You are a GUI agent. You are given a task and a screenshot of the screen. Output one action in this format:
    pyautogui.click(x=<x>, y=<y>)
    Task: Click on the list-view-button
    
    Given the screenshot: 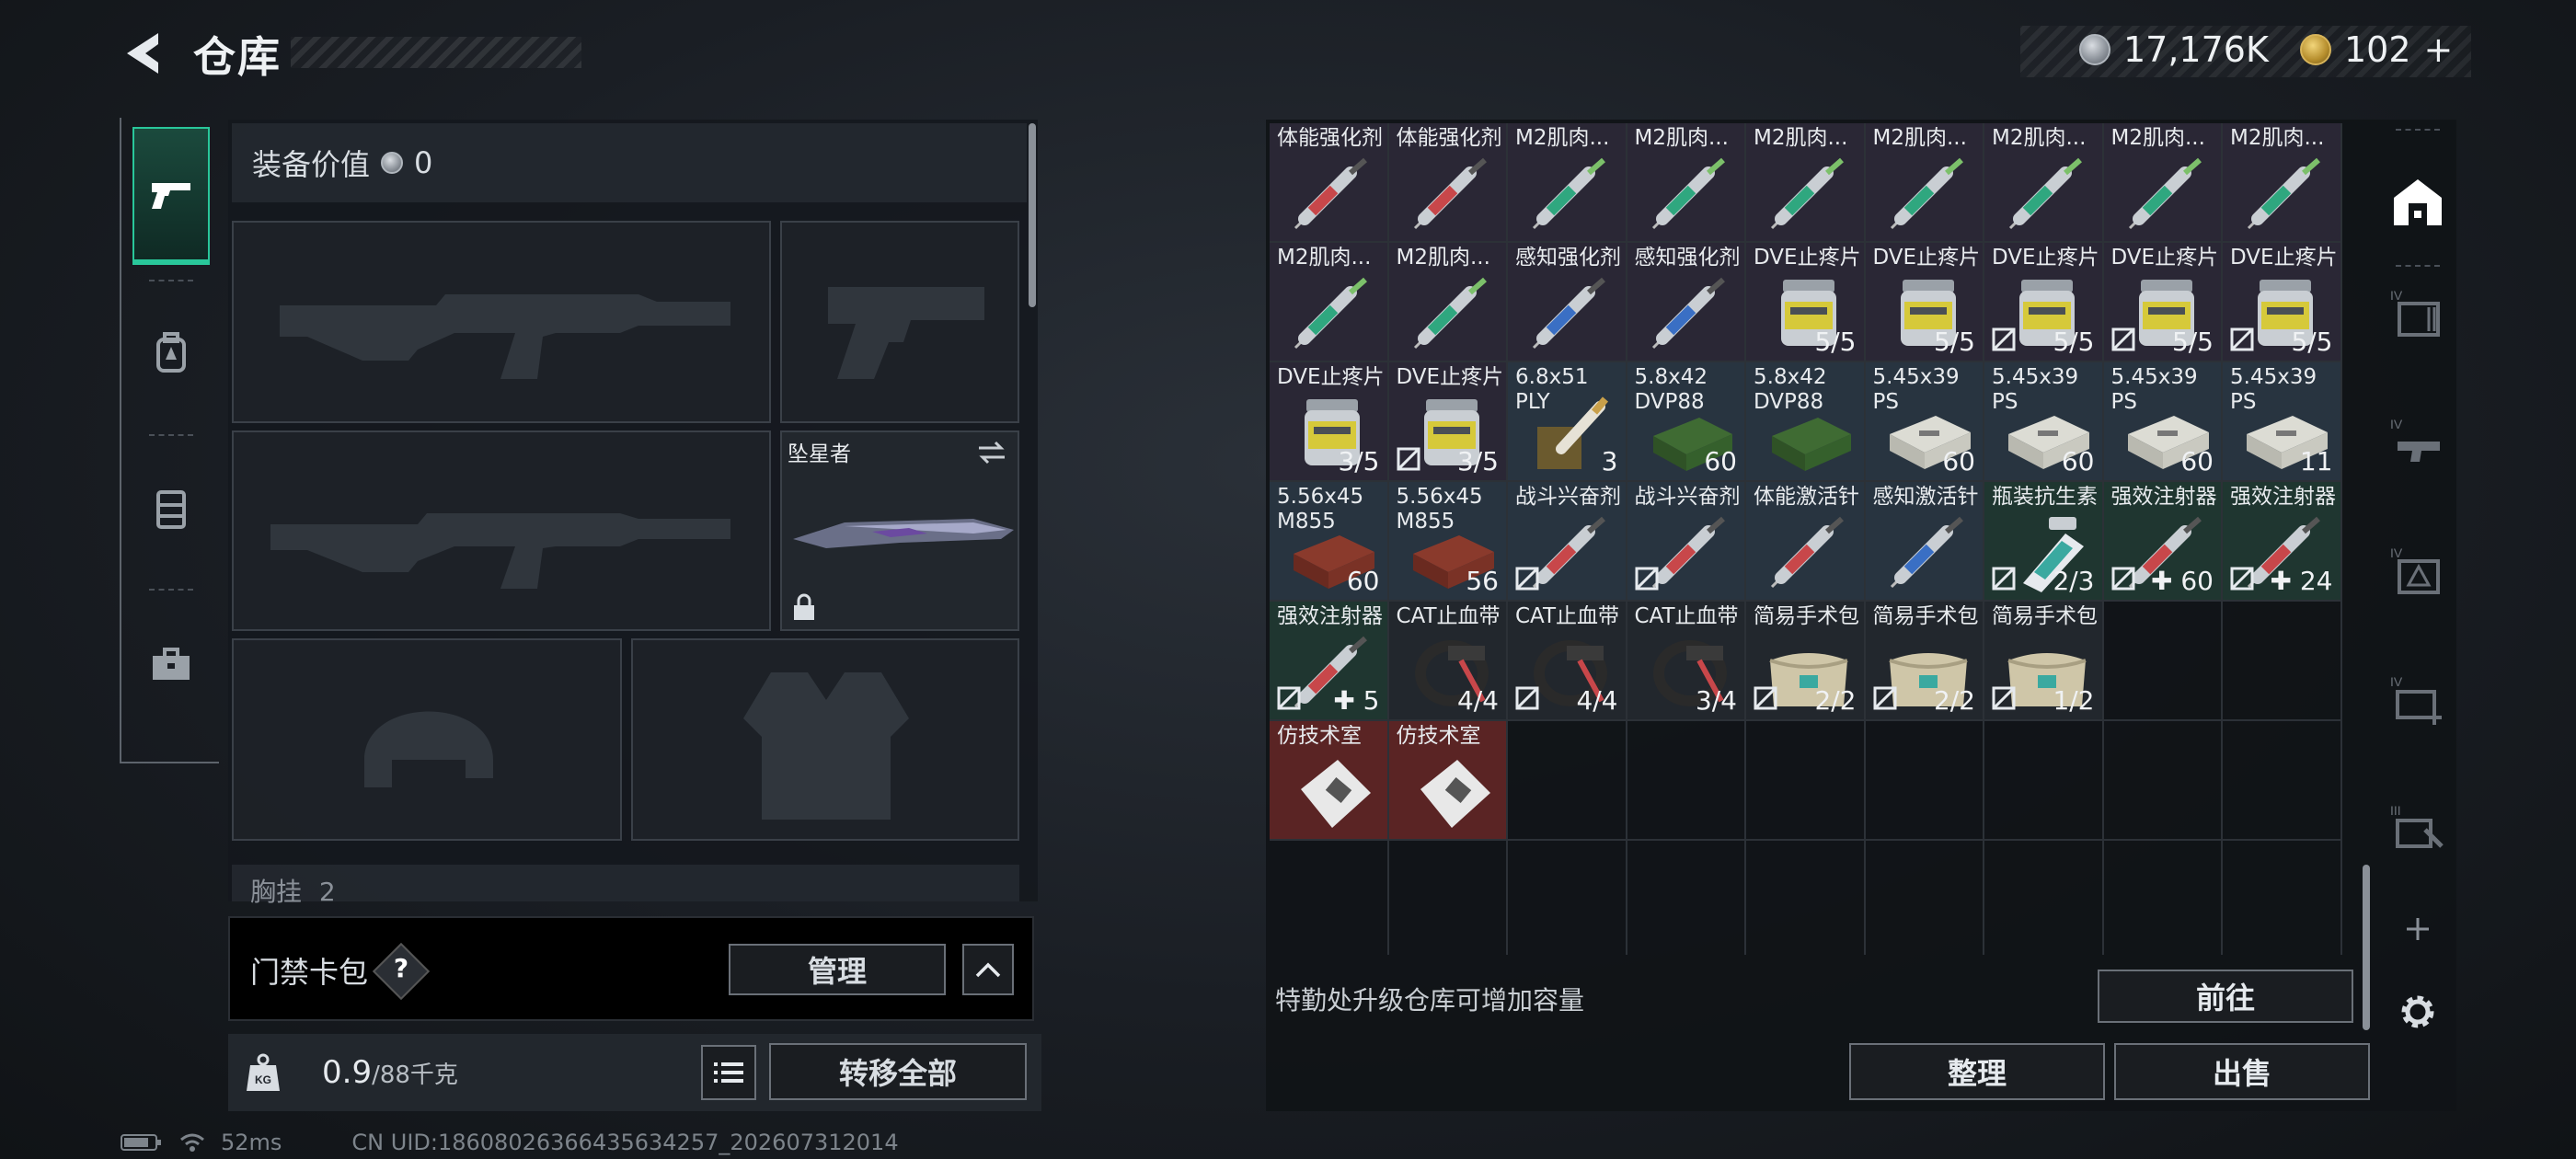 What is the action you would take?
    pyautogui.click(x=728, y=1072)
    